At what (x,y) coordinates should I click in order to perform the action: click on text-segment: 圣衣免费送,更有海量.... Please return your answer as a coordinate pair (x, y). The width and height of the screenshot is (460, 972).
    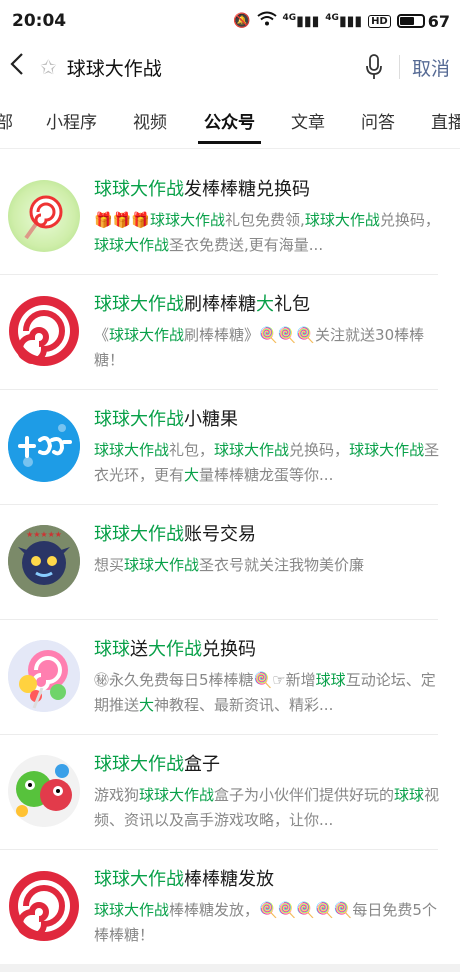
    Looking at the image, I should click on (246, 245).